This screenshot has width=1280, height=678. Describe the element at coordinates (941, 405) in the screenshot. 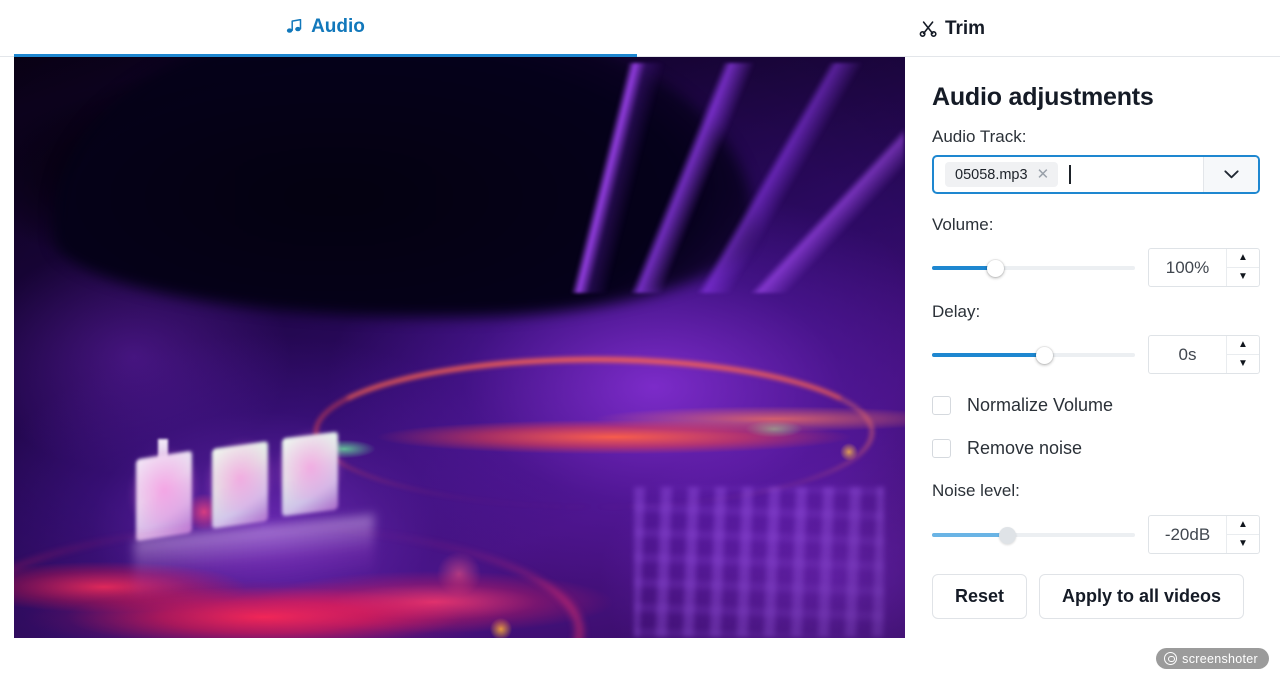

I see `normalize-volume-checkbox` at that location.